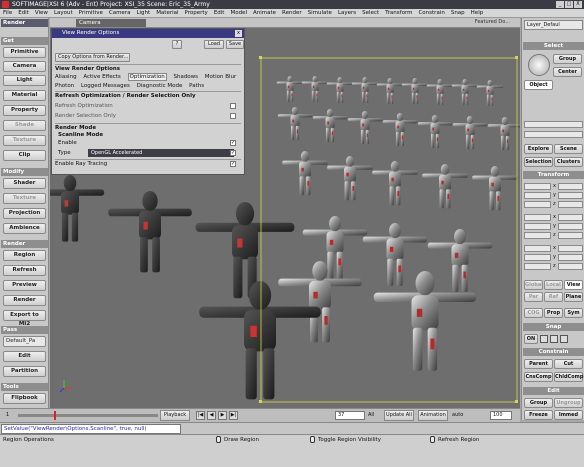 The width and height of the screenshot is (584, 467). I want to click on menu-snap: Snap, so click(458, 13).